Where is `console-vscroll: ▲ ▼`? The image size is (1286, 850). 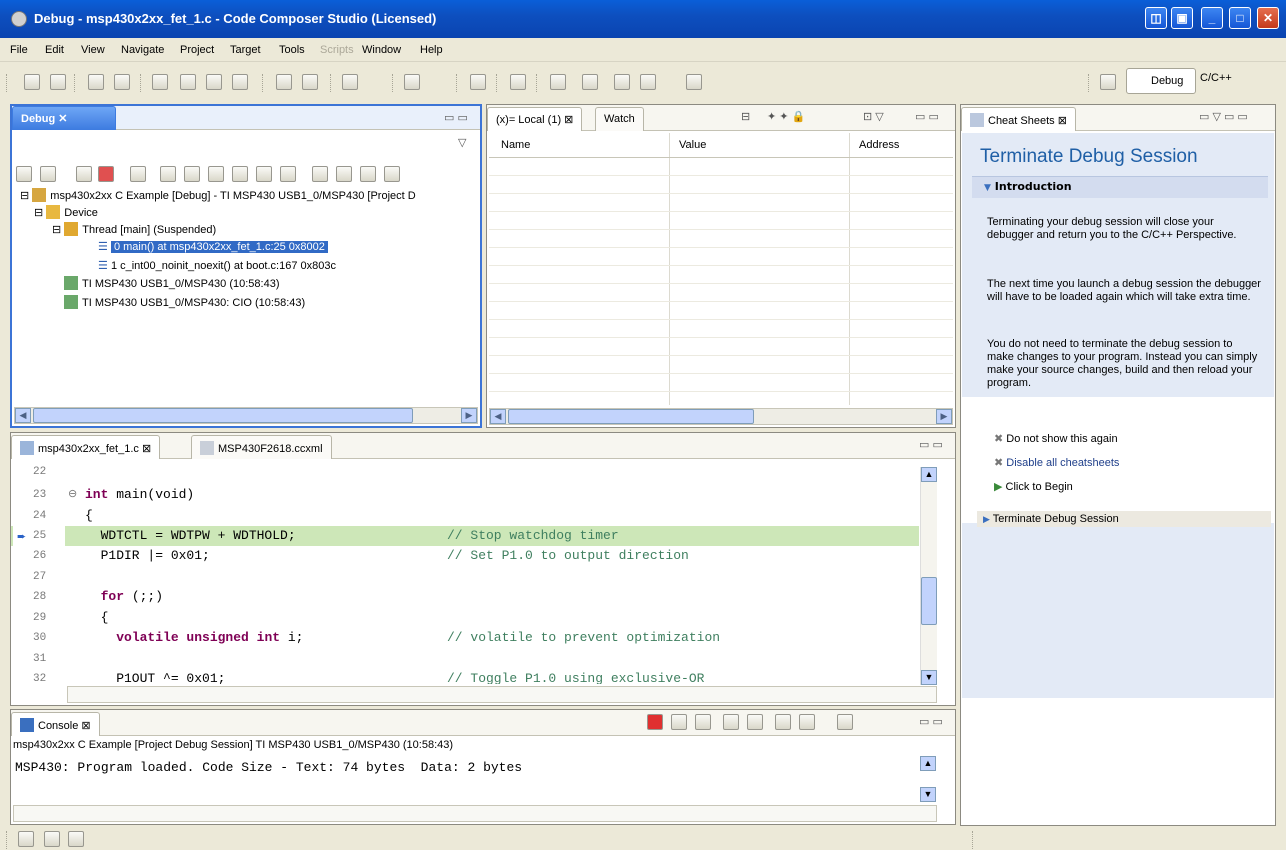 console-vscroll: ▲ ▼ is located at coordinates (928, 779).